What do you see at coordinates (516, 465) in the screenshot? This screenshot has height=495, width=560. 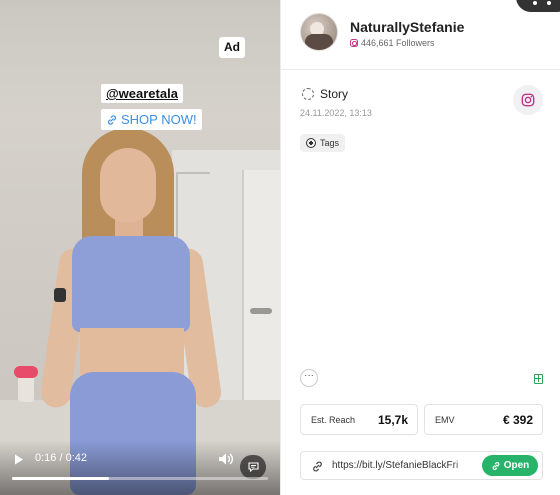 I see `open-link-label: Open` at bounding box center [516, 465].